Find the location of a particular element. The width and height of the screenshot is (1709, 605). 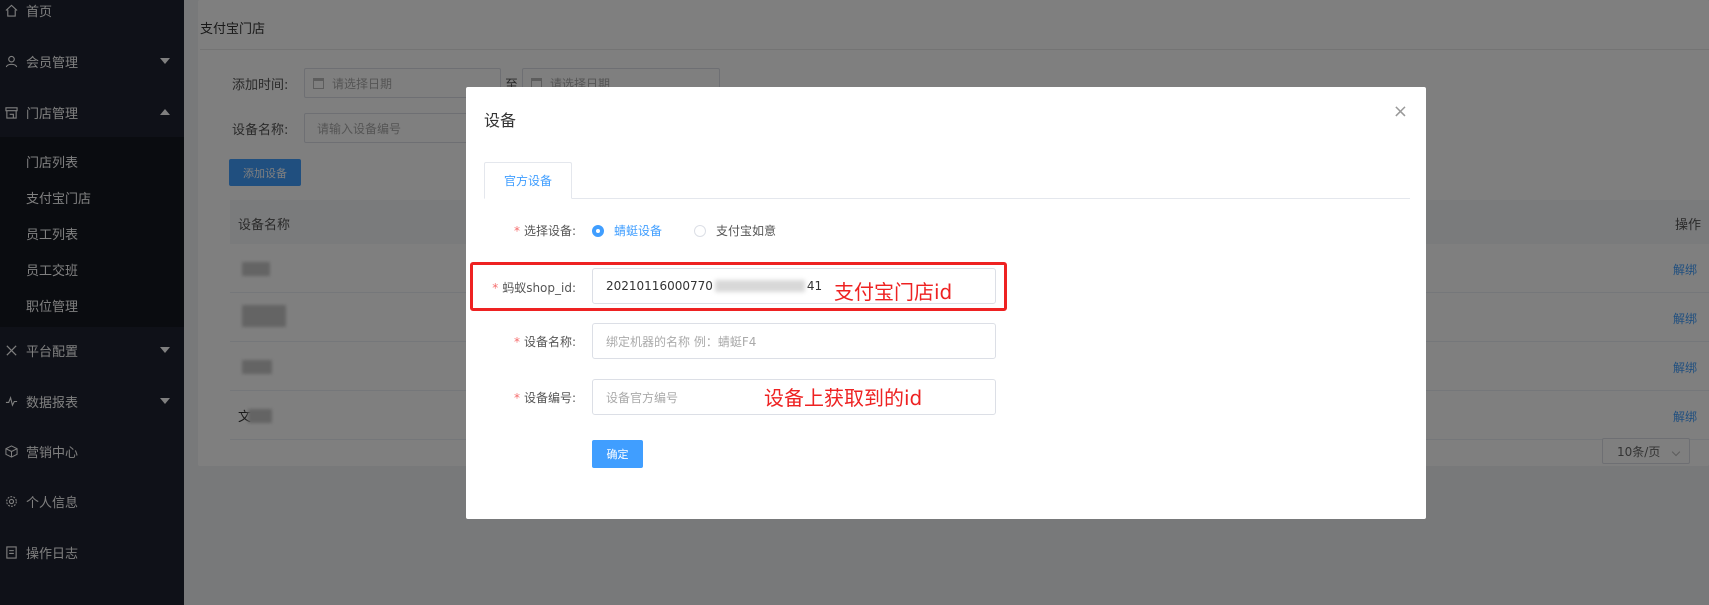

close-icon: × is located at coordinates (1400, 112).